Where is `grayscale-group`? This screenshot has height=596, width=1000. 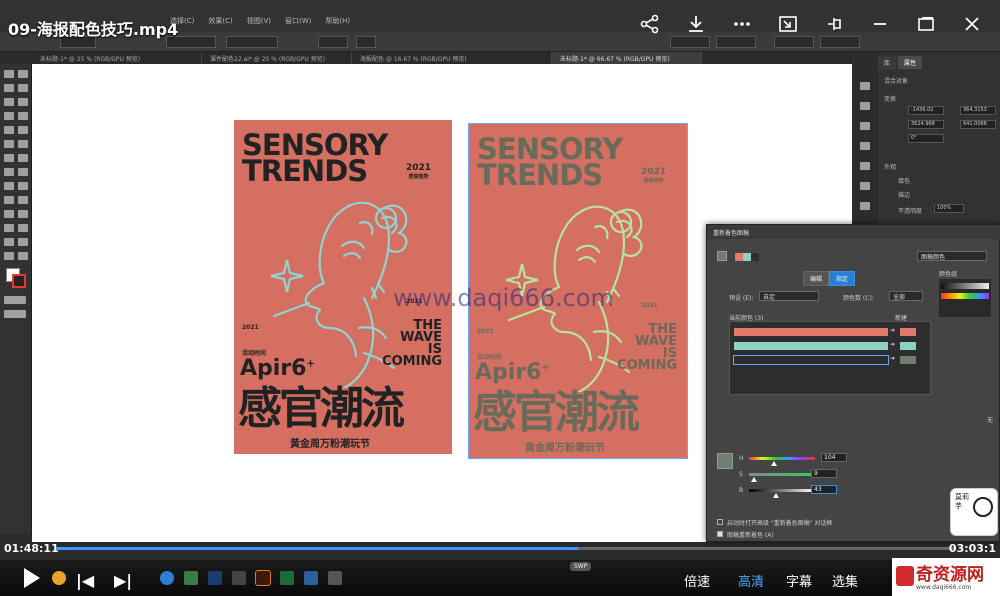 grayscale-group is located at coordinates (965, 286).